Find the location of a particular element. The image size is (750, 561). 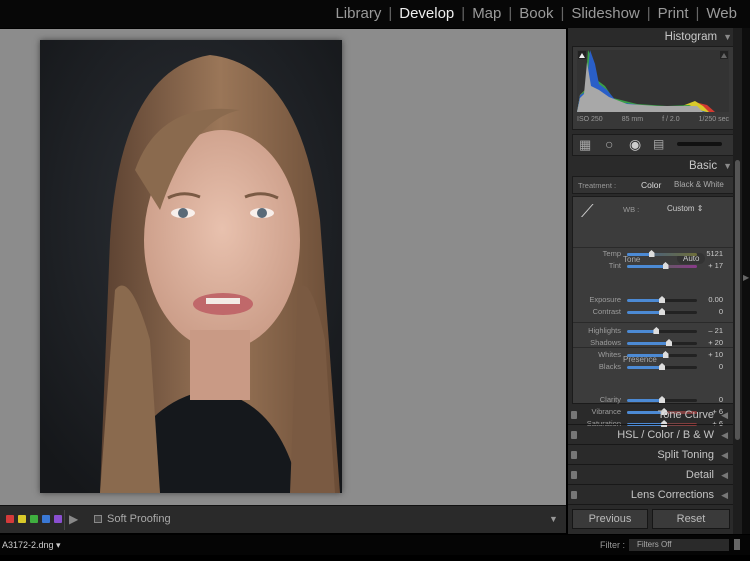

tint-value: + 17 is located at coordinates (708, 265).